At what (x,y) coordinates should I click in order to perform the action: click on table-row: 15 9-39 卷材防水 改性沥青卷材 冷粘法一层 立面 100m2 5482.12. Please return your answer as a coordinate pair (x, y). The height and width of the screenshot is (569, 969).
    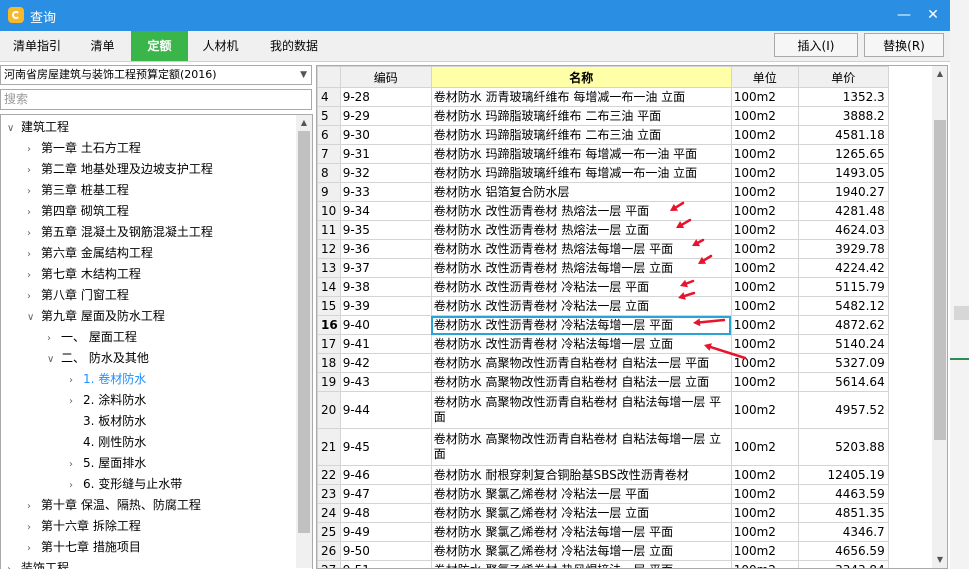
    Looking at the image, I should click on (603, 306).